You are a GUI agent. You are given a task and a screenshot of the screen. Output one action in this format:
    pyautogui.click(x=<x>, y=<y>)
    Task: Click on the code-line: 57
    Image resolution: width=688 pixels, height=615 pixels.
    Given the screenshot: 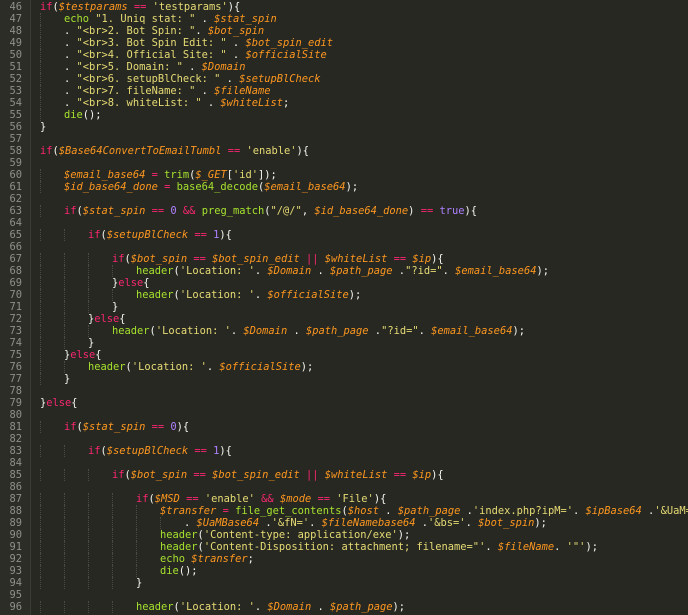 What is the action you would take?
    pyautogui.click(x=344, y=139)
    